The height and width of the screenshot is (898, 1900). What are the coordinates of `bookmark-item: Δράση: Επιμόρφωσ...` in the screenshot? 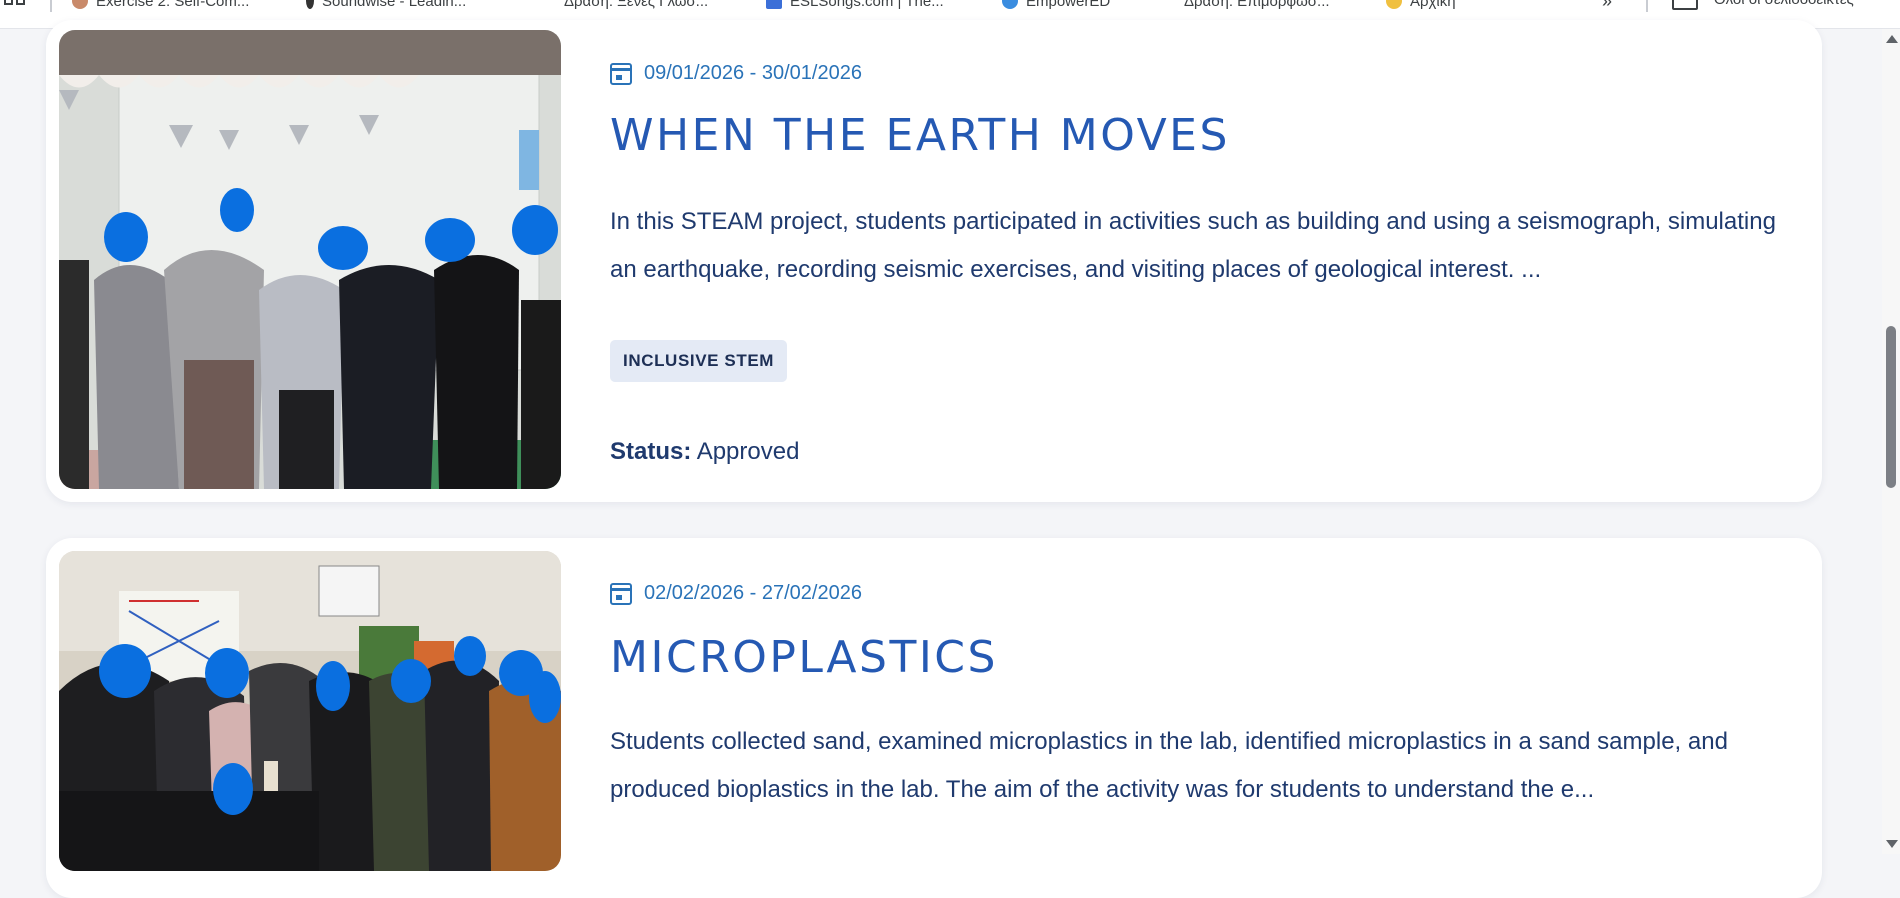 It's located at (1245, 5).